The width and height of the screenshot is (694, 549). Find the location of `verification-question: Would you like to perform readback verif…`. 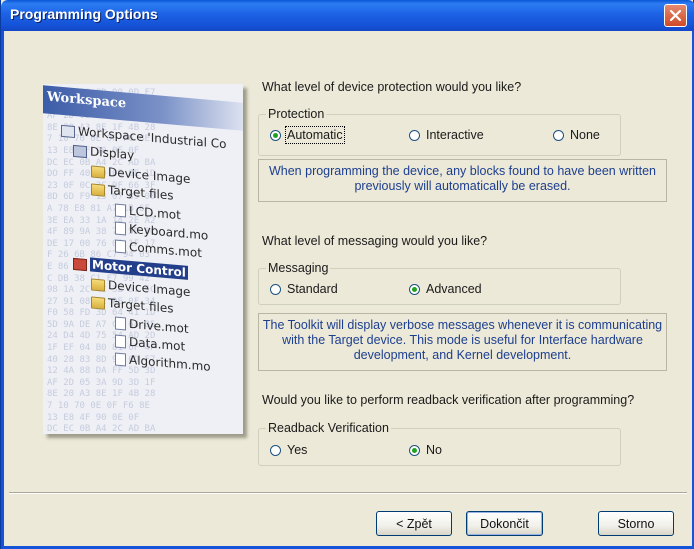

verification-question: Would you like to perform readback verif… is located at coordinates (448, 400).